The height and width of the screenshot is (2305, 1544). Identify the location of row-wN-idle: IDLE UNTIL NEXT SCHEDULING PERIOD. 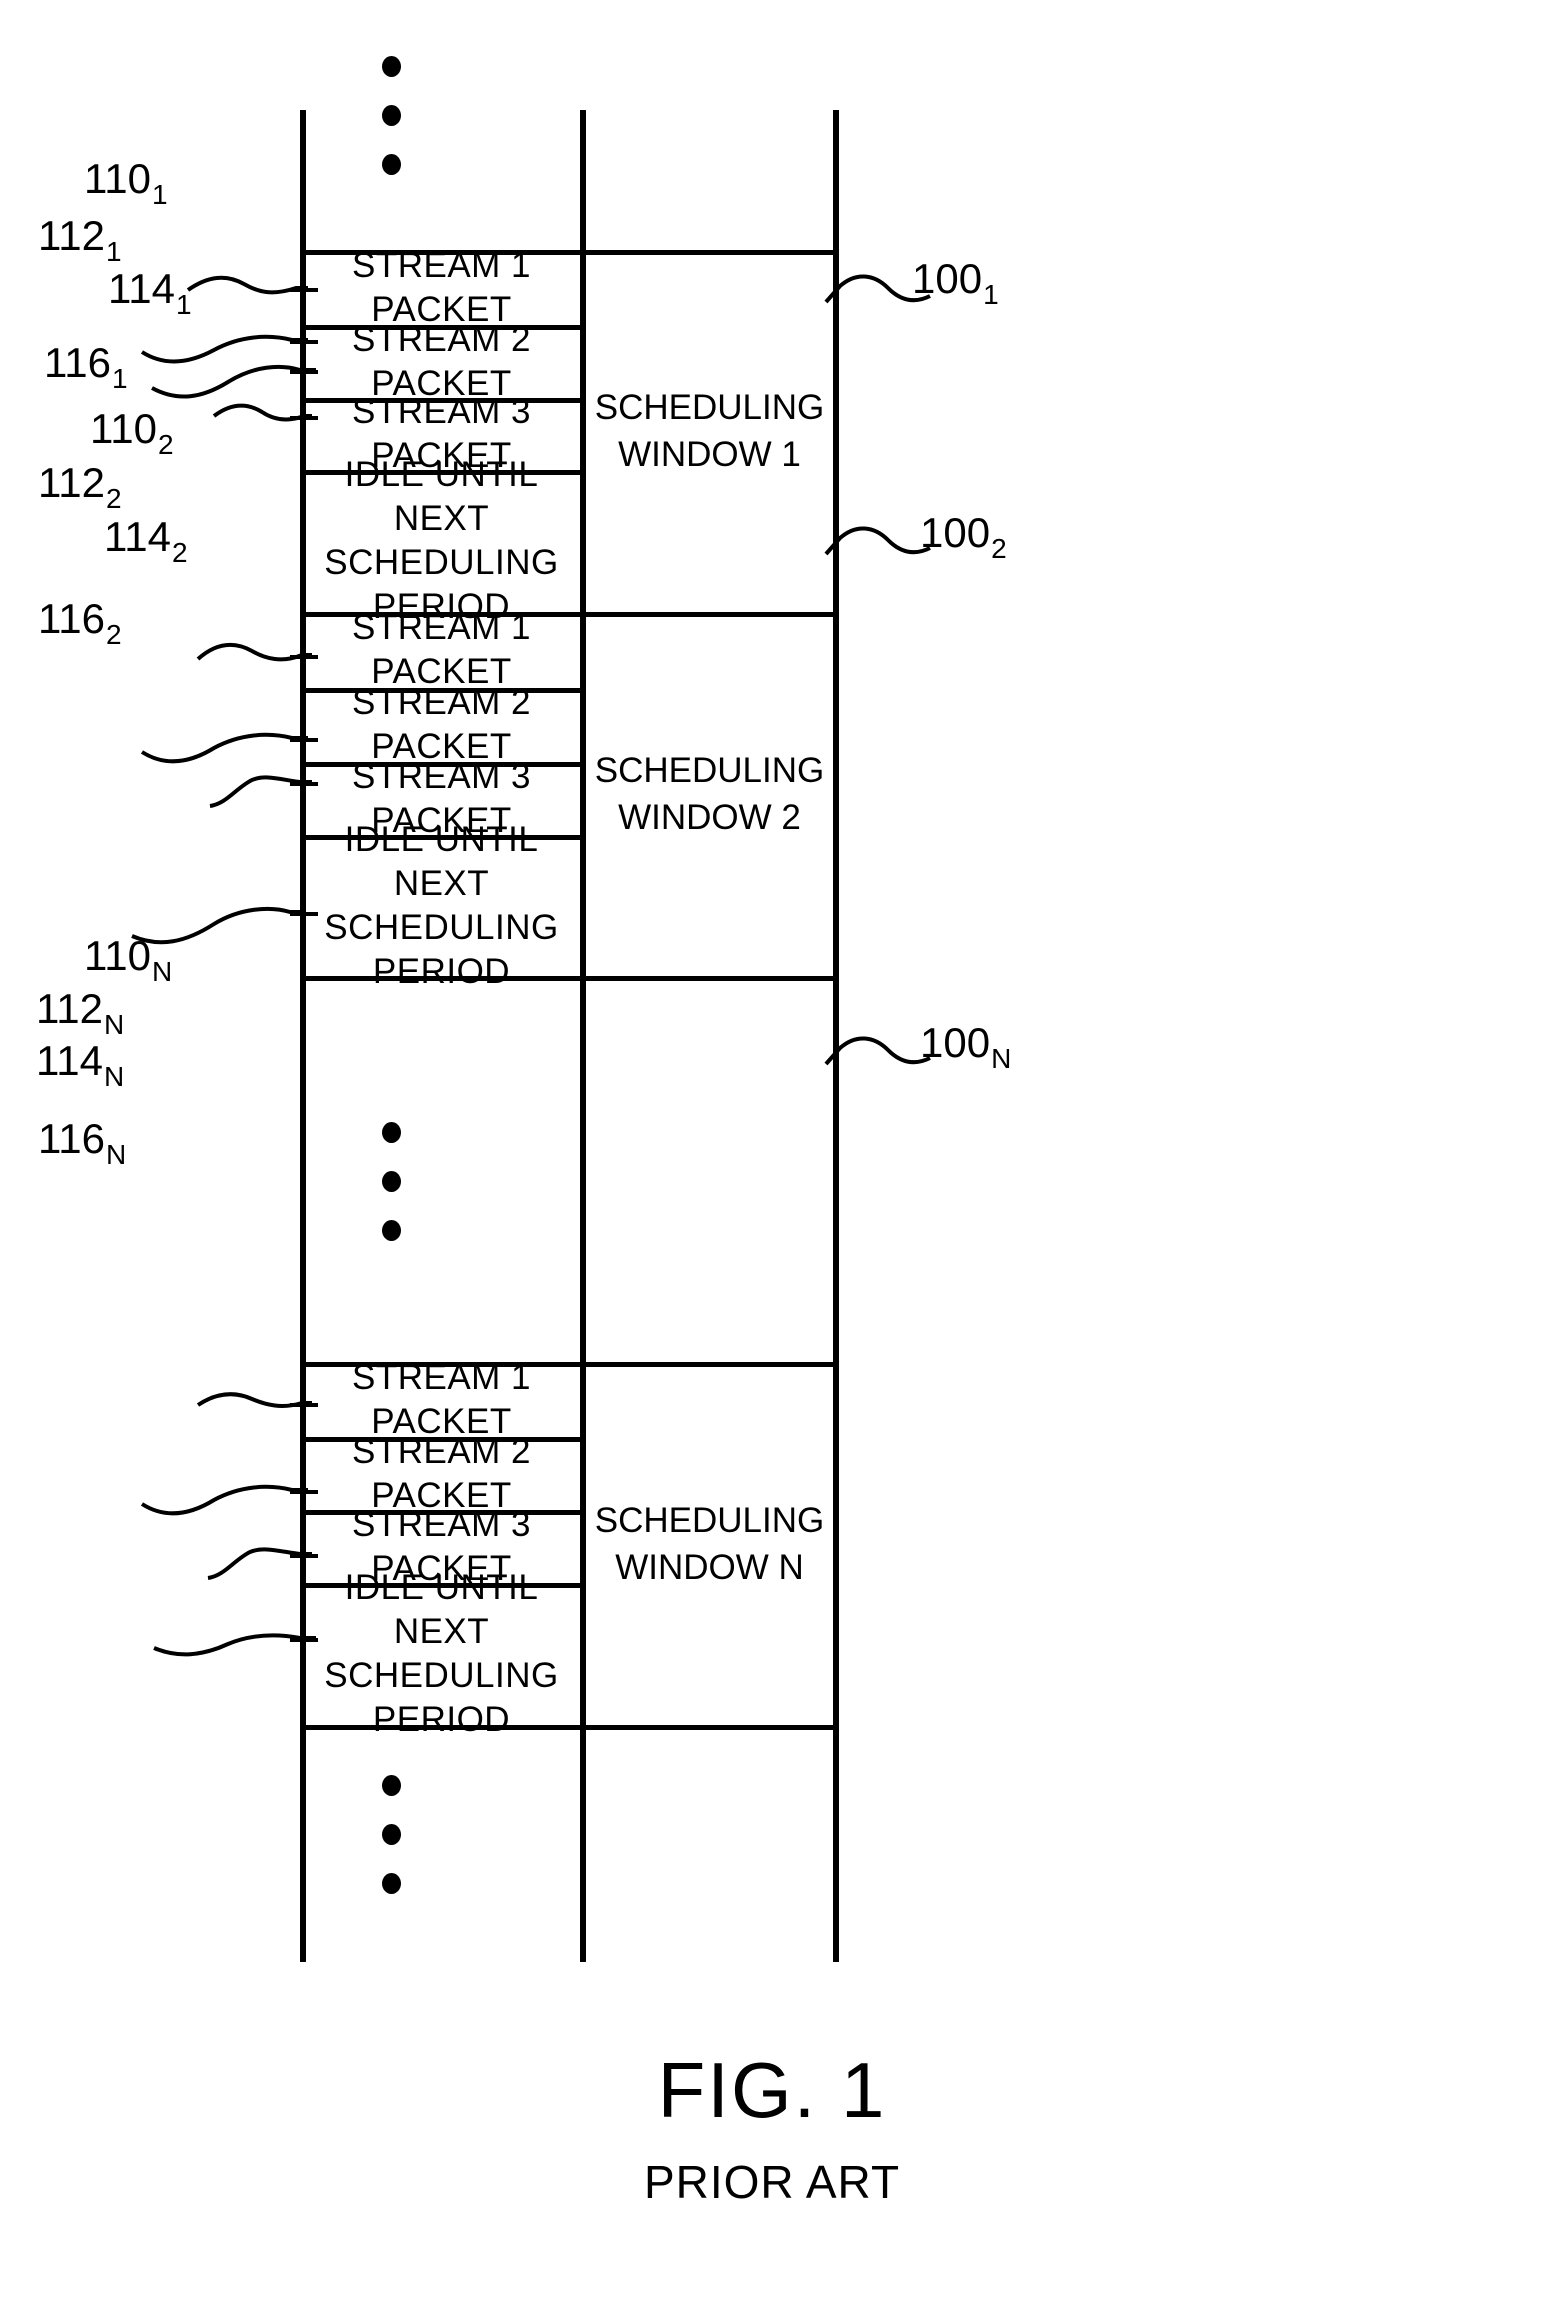
(441, 1653).